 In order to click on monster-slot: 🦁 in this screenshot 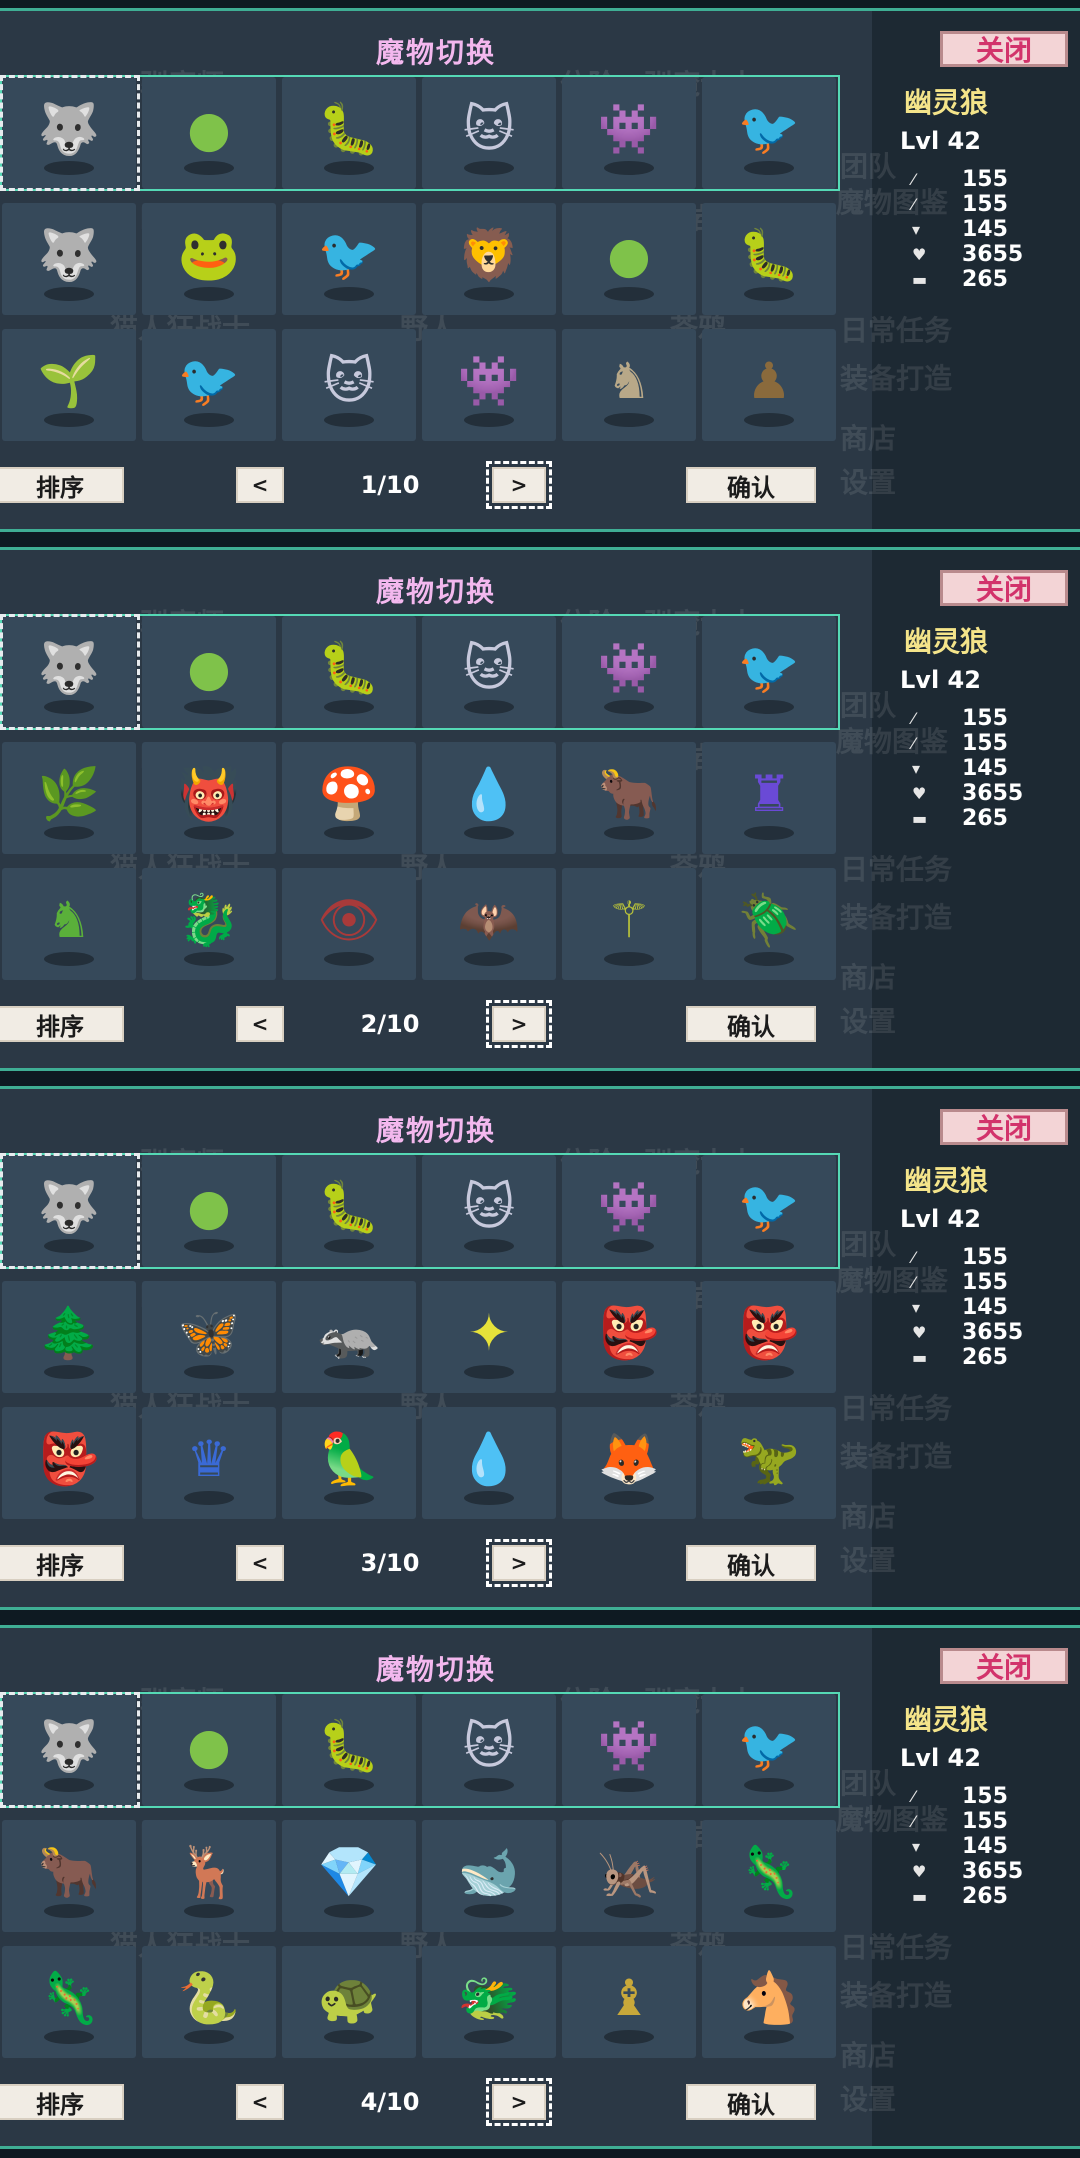, I will do `click(489, 259)`.